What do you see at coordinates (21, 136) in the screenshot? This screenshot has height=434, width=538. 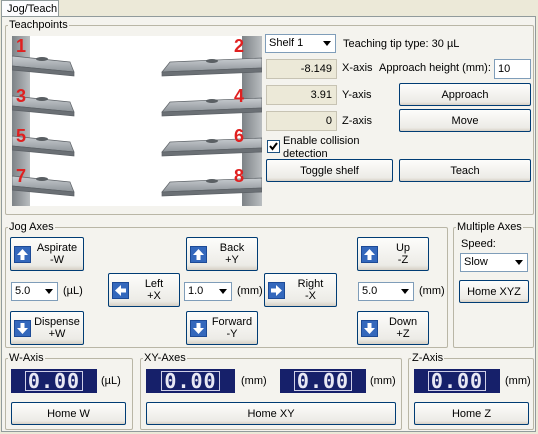 I see `shelf-number-5: 5` at bounding box center [21, 136].